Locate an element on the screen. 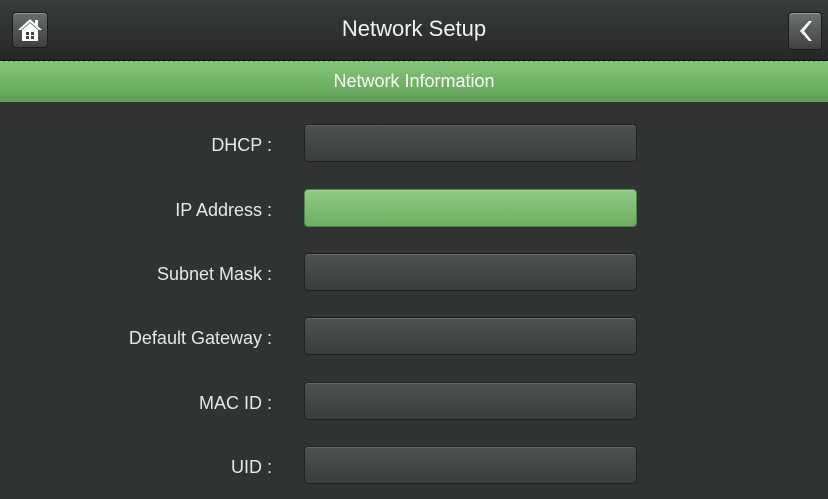 The width and height of the screenshot is (828, 499). chevron-left-icon is located at coordinates (806, 31).